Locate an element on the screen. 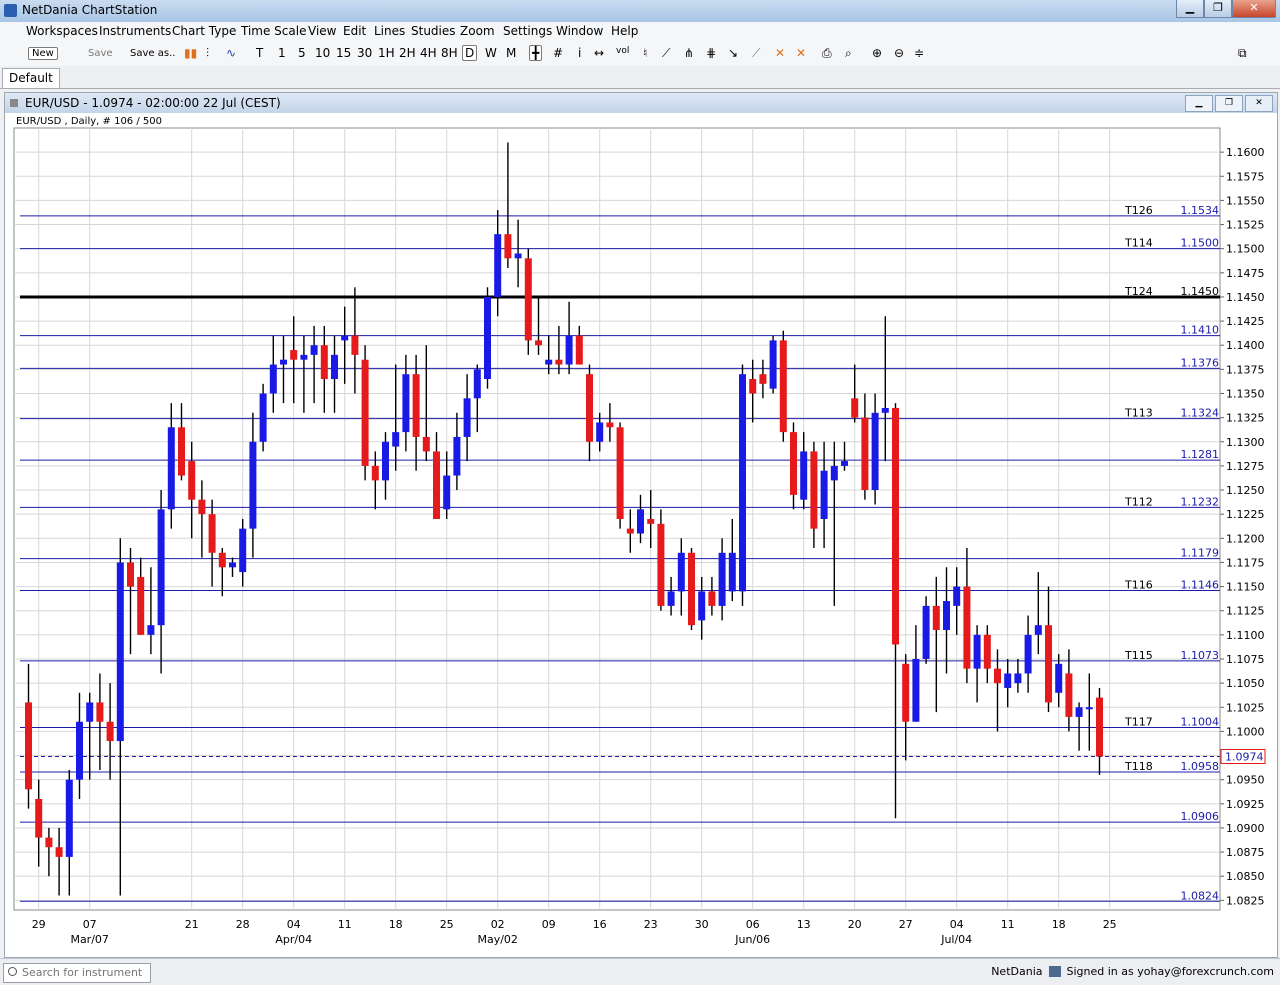 This screenshot has width=1280, height=985. y-tick-label: 1.1125 is located at coordinates (1245, 611).